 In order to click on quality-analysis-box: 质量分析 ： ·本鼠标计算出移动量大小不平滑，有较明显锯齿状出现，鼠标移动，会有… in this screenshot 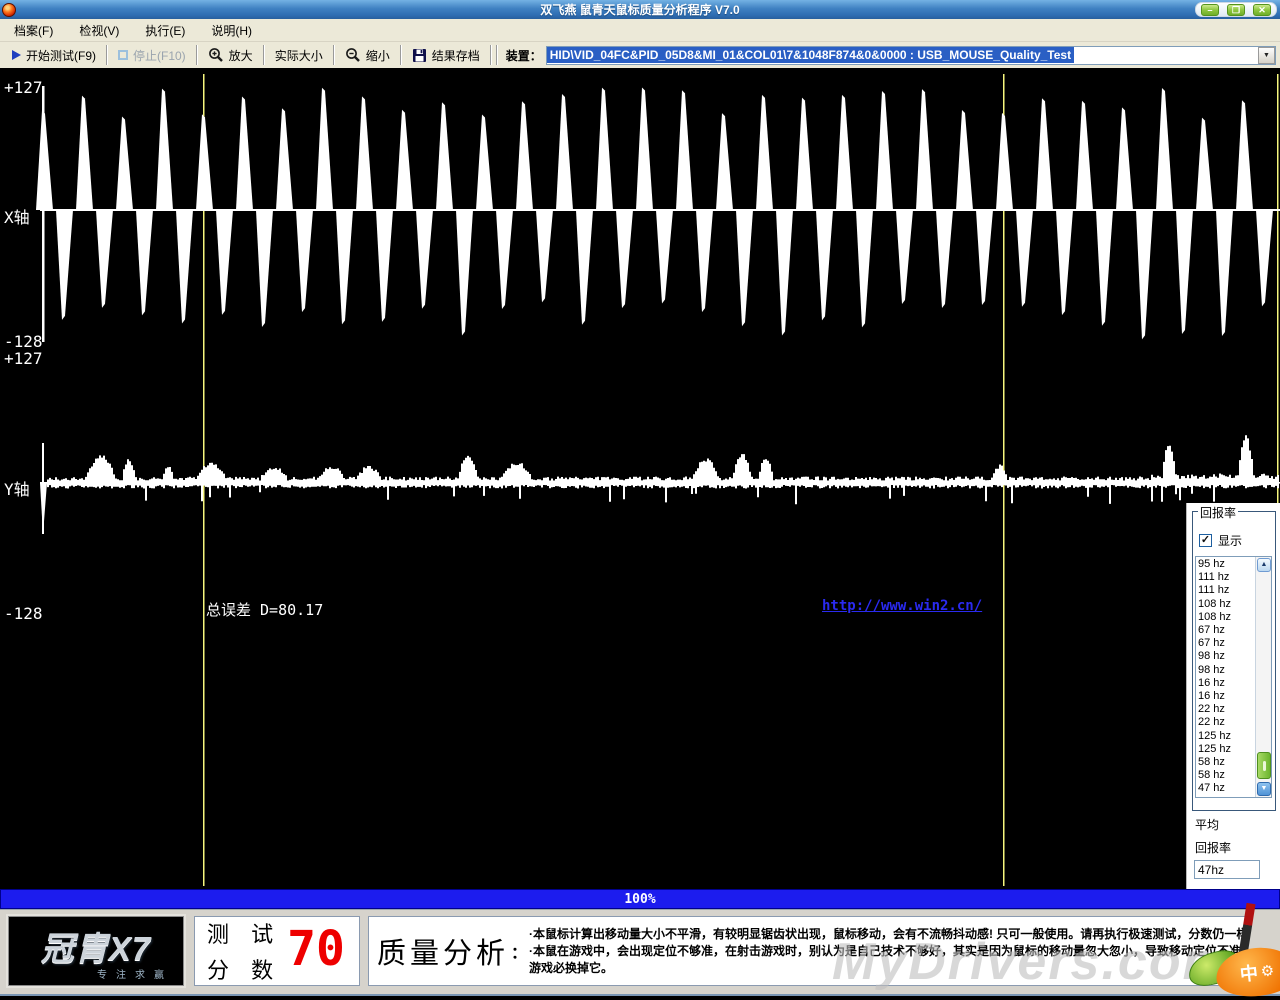, I will do `click(807, 951)`.